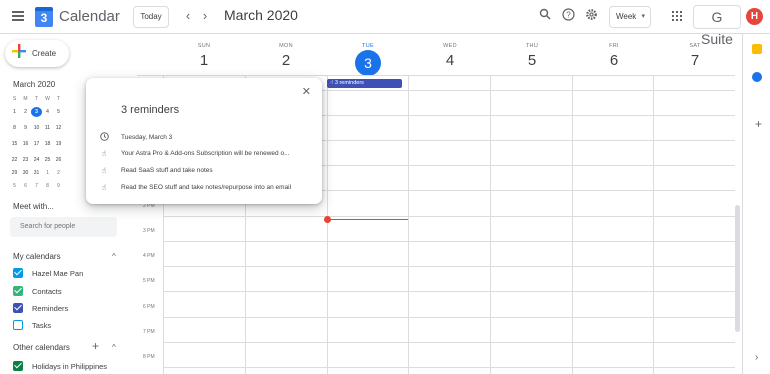  I want to click on my-calendars-title: My calendars, so click(37, 256).